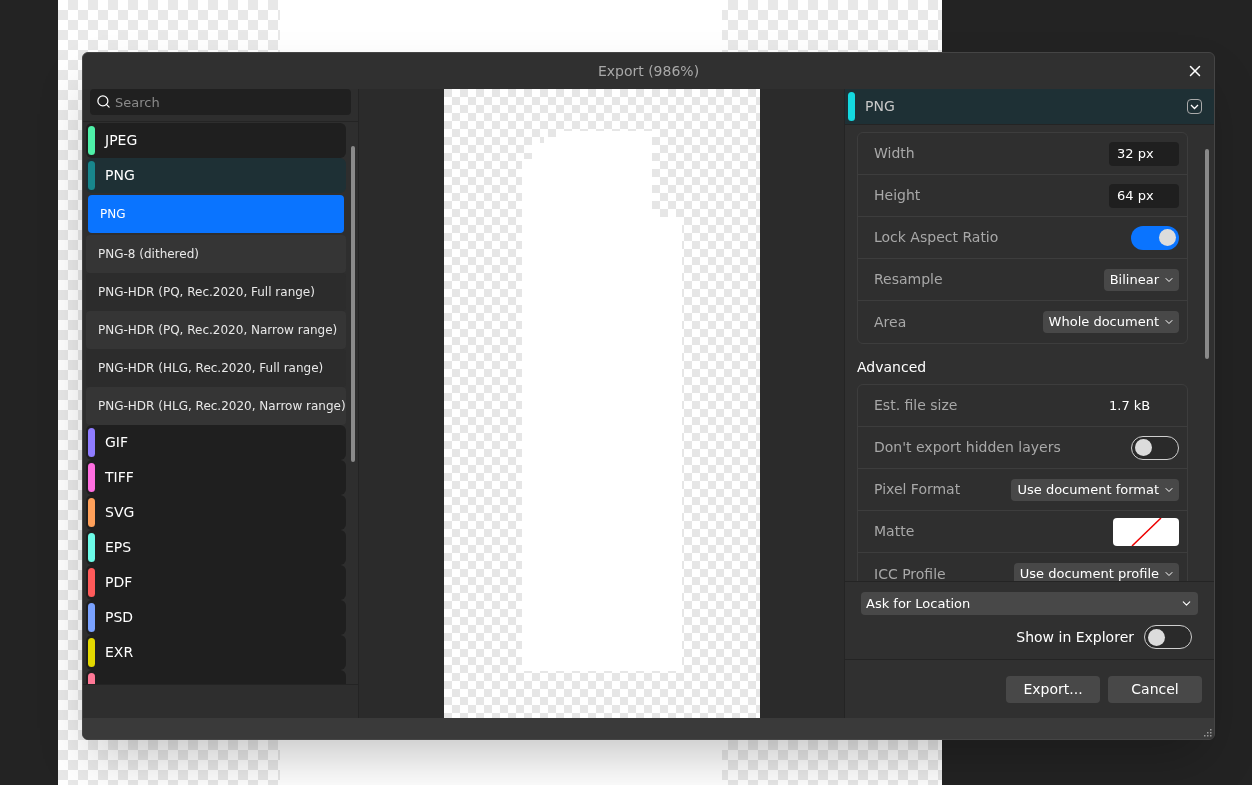 The width and height of the screenshot is (1252, 785). What do you see at coordinates (216, 254) in the screenshot?
I see `preset-item: PNG-8 (dithered)` at bounding box center [216, 254].